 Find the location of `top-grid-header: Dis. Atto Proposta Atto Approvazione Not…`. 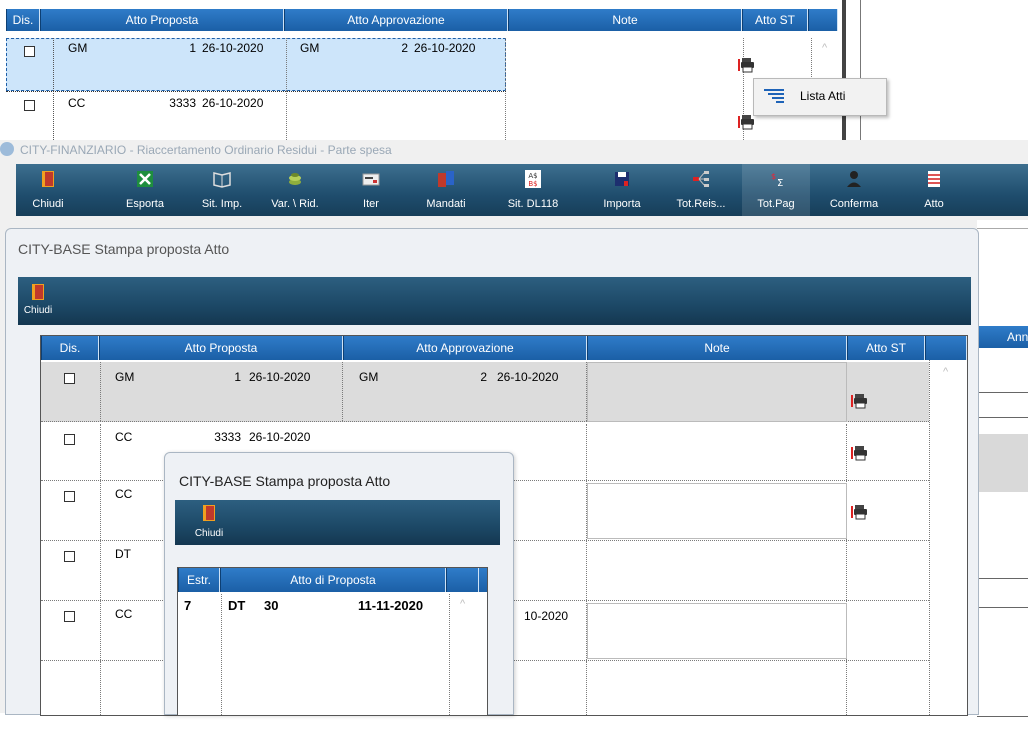

top-grid-header: Dis. Atto Proposta Atto Approvazione Not… is located at coordinates (422, 20).